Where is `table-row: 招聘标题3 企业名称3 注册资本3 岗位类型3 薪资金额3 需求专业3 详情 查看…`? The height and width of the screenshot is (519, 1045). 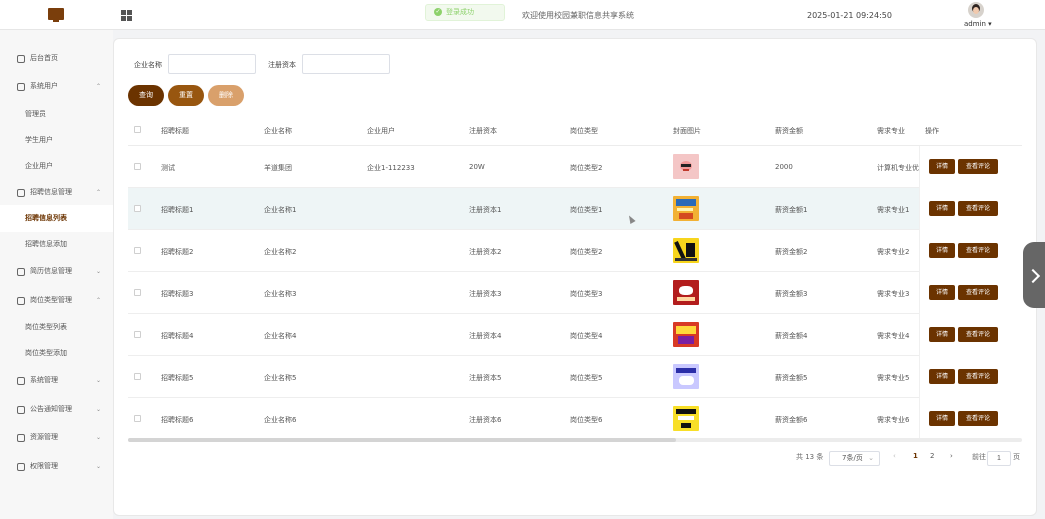
table-row: 招聘标题3 企业名称3 注册资本3 岗位类型3 薪资金额3 需求专业3 详情 查看… is located at coordinates (575, 293).